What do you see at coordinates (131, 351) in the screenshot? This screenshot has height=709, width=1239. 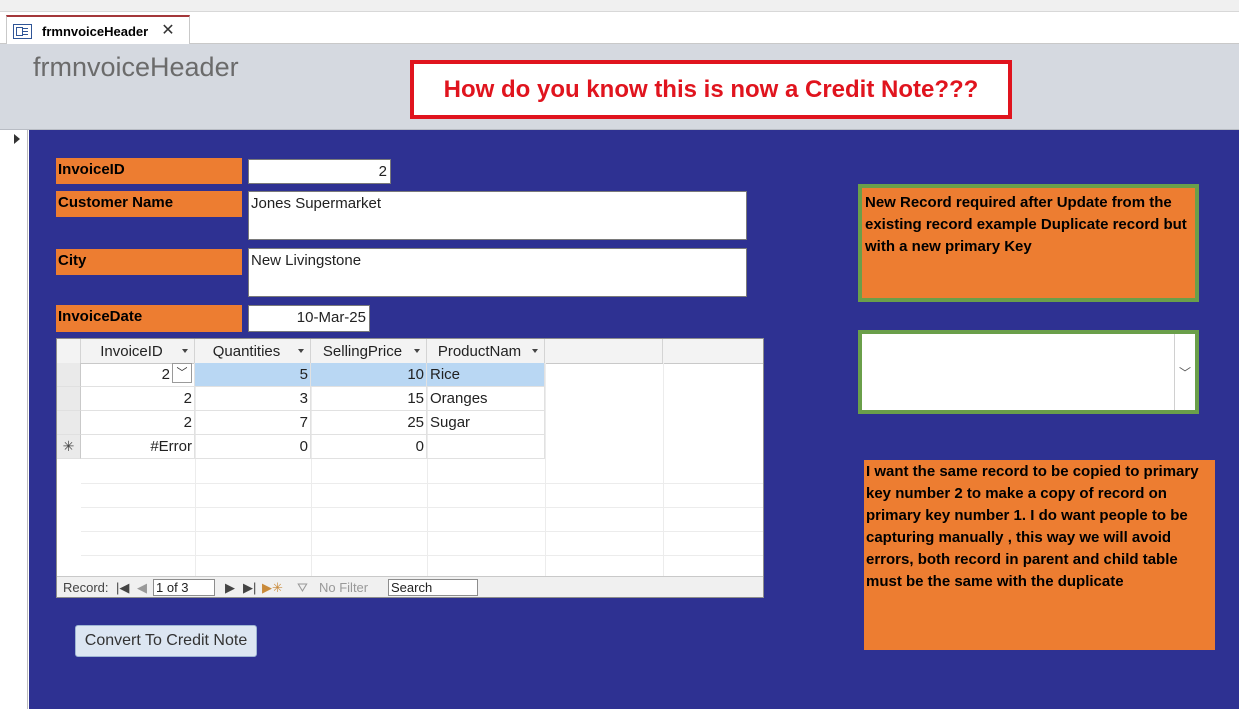 I see `column-header-label: InvoiceID` at bounding box center [131, 351].